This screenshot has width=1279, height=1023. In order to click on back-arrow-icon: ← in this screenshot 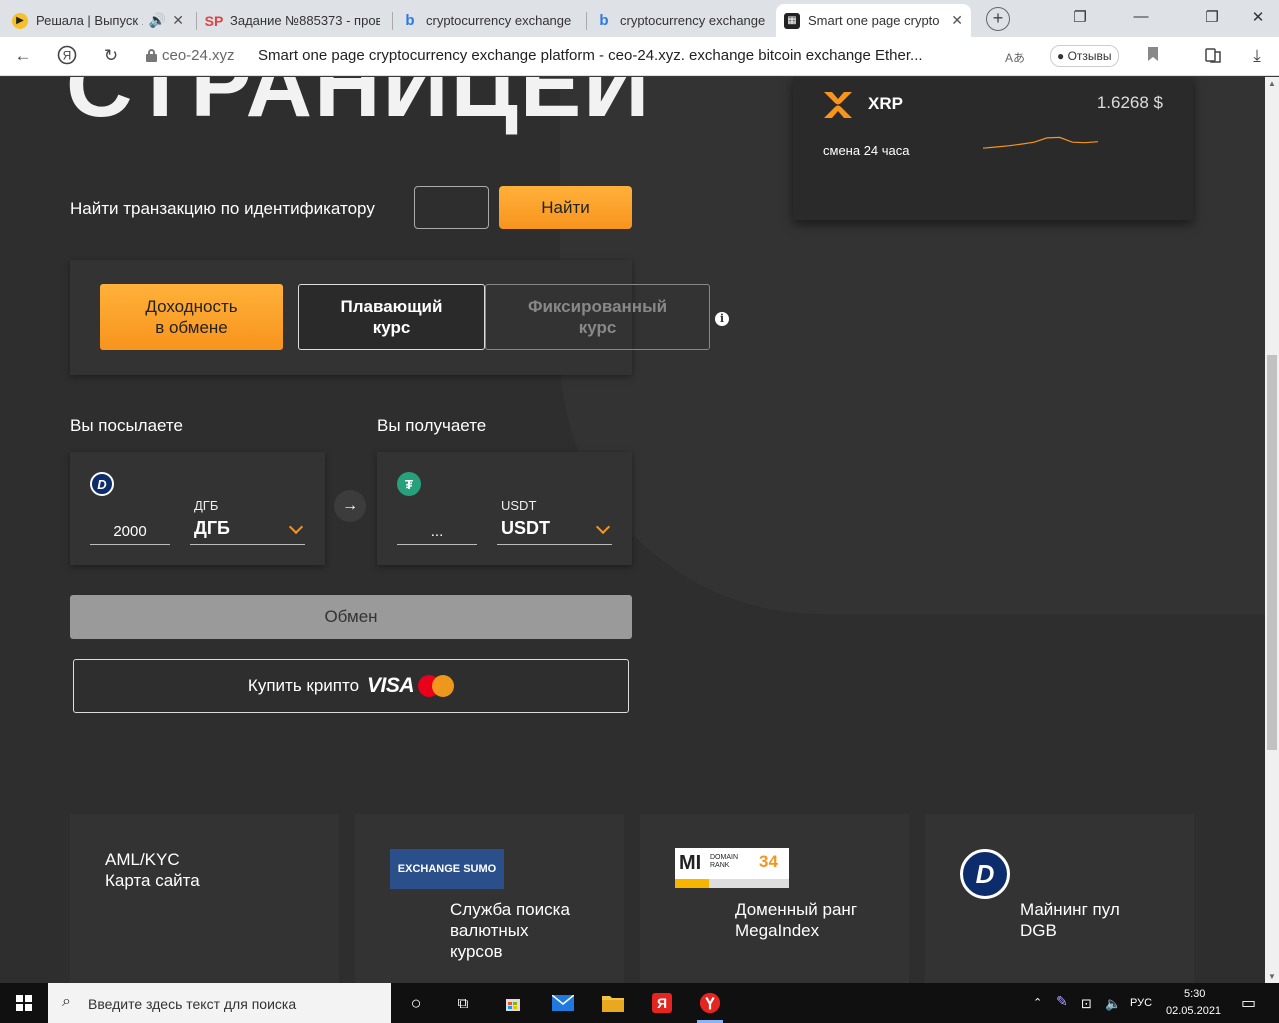, I will do `click(23, 56)`.